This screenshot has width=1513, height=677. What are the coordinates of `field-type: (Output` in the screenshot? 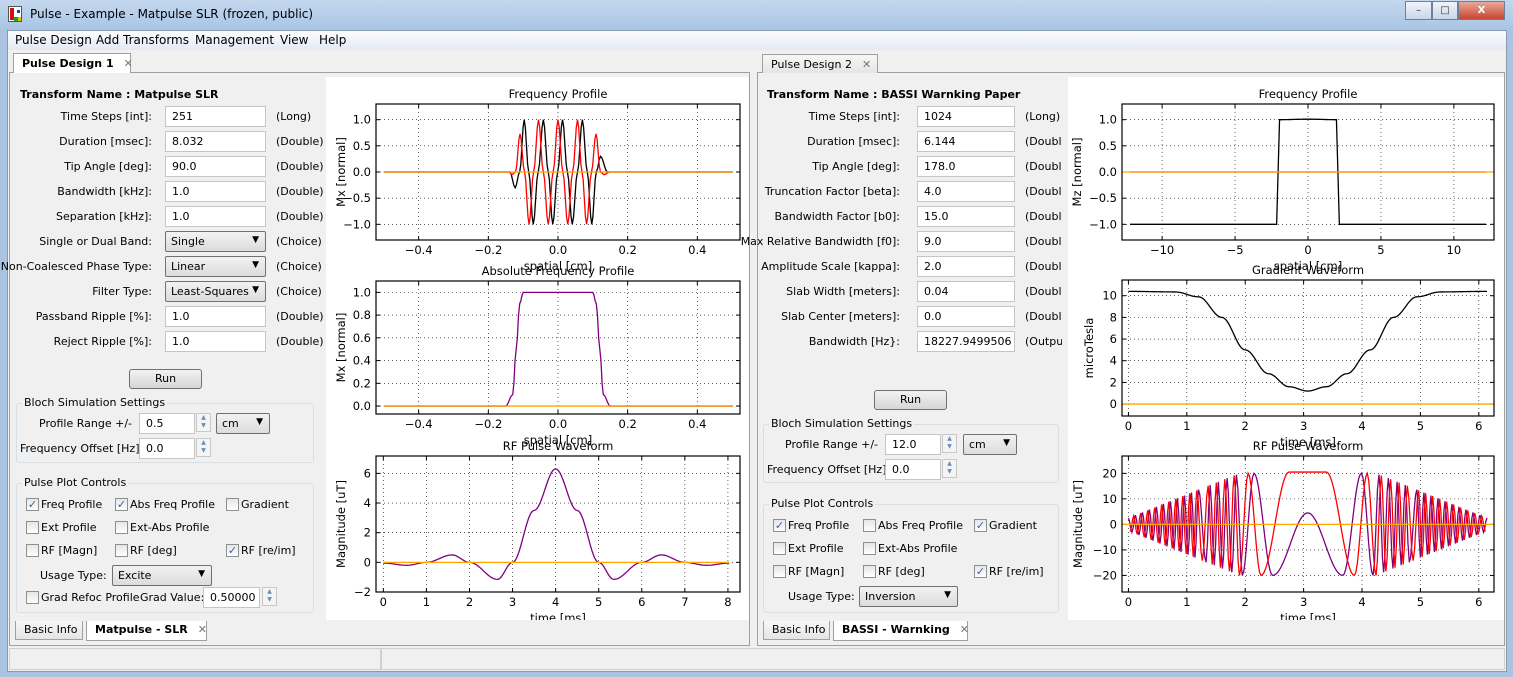 It's located at (1043, 341).